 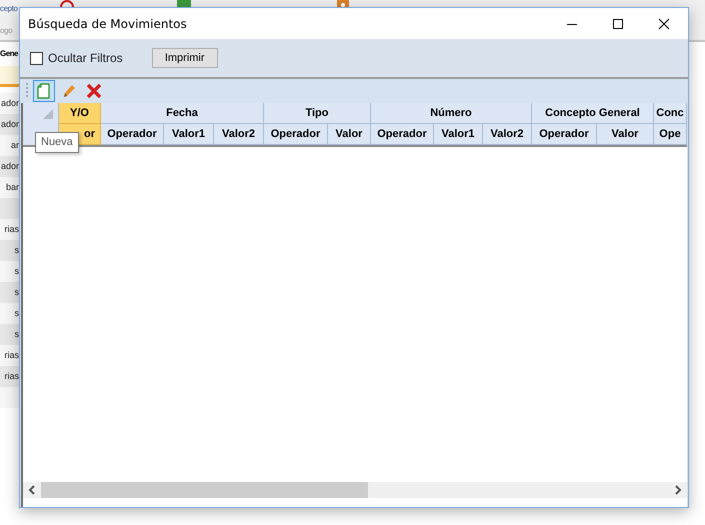 I want to click on scroll-left-icon, so click(x=32, y=490).